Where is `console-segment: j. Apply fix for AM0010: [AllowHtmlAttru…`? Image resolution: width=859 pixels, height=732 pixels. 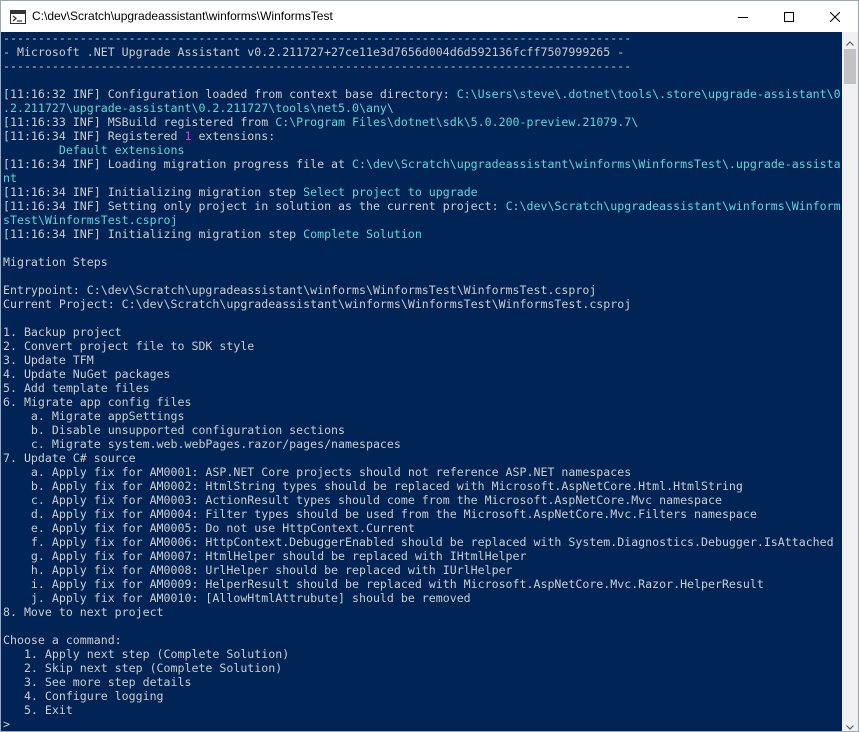
console-segment: j. Apply fix for AM0010: [AllowHtmlAttru… is located at coordinates (237, 598).